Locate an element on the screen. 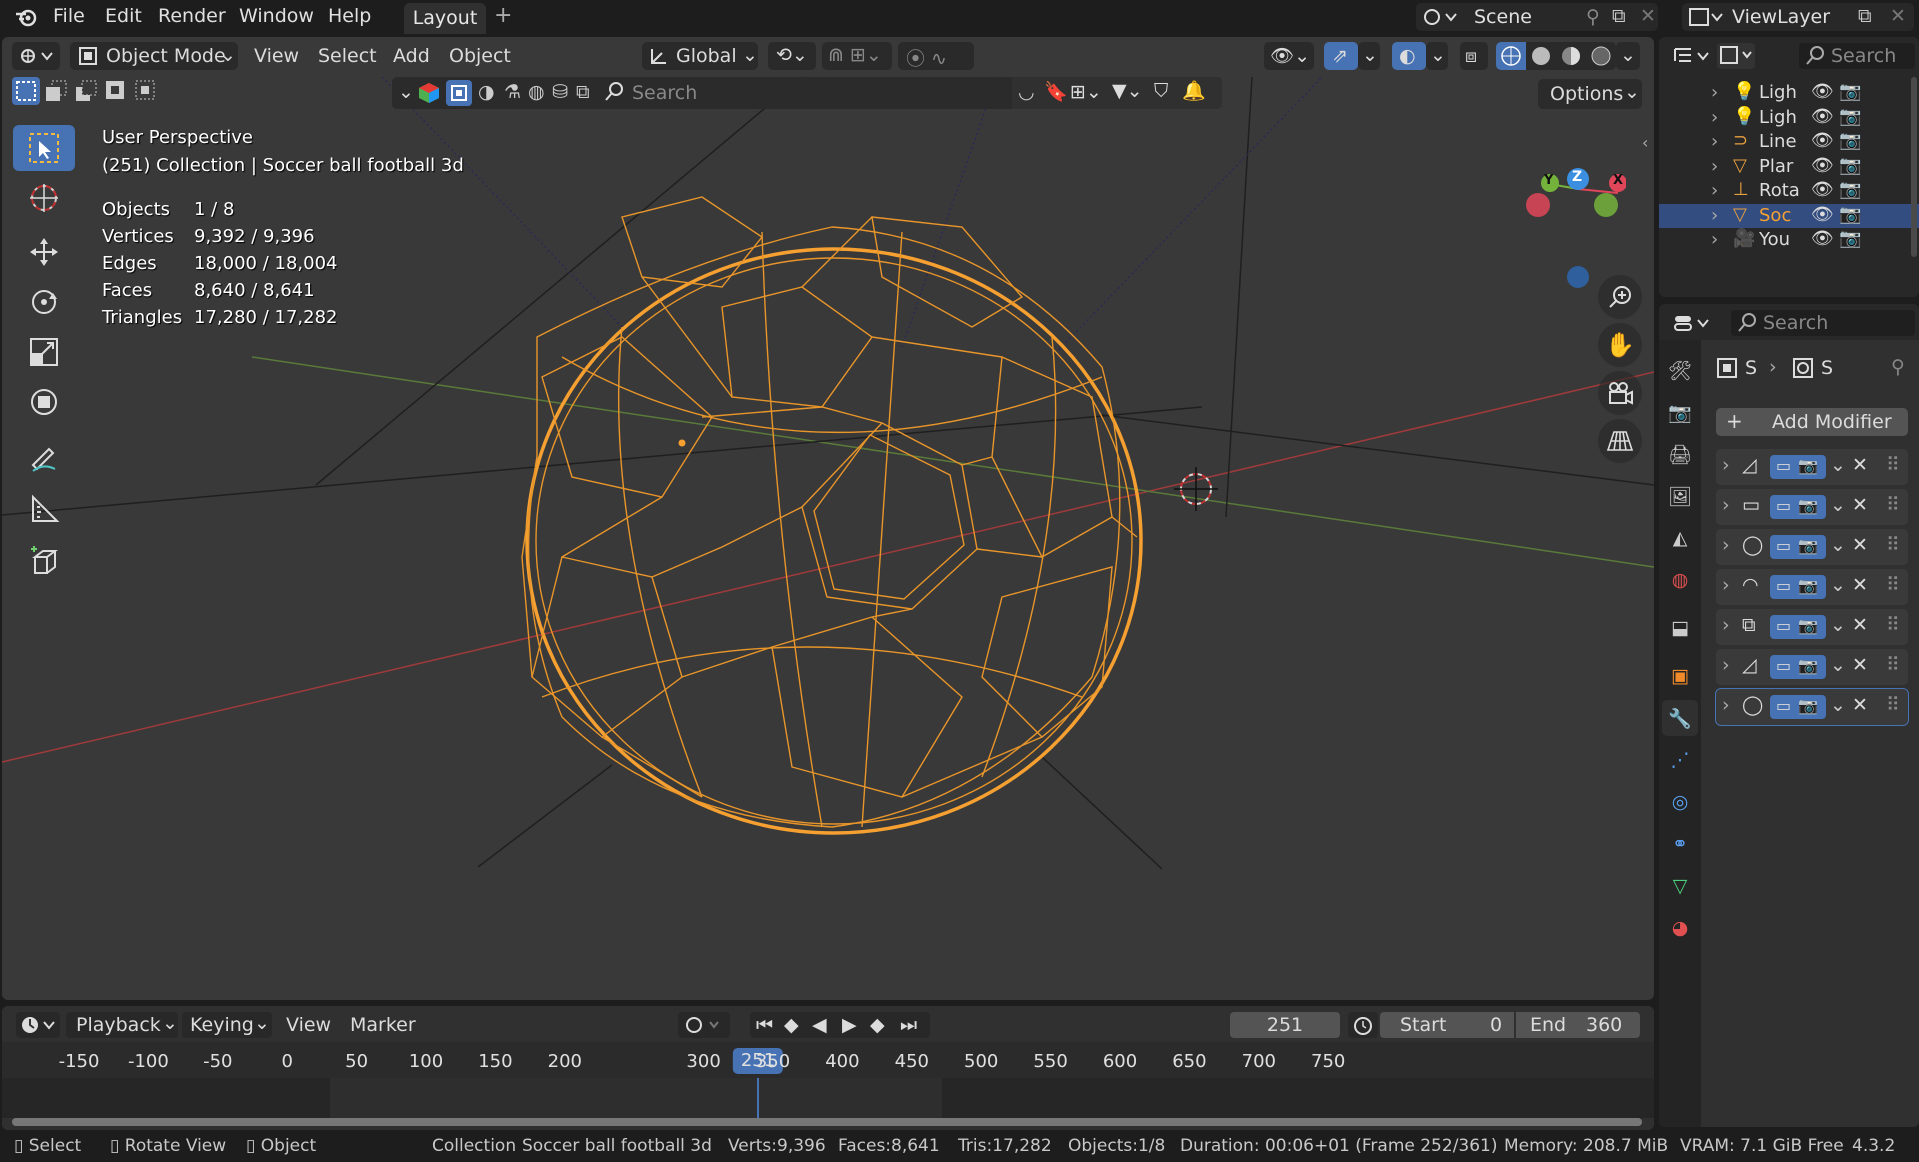 This screenshot has width=1919, height=1162. shading-dropdown: ⌄ is located at coordinates (1628, 56).